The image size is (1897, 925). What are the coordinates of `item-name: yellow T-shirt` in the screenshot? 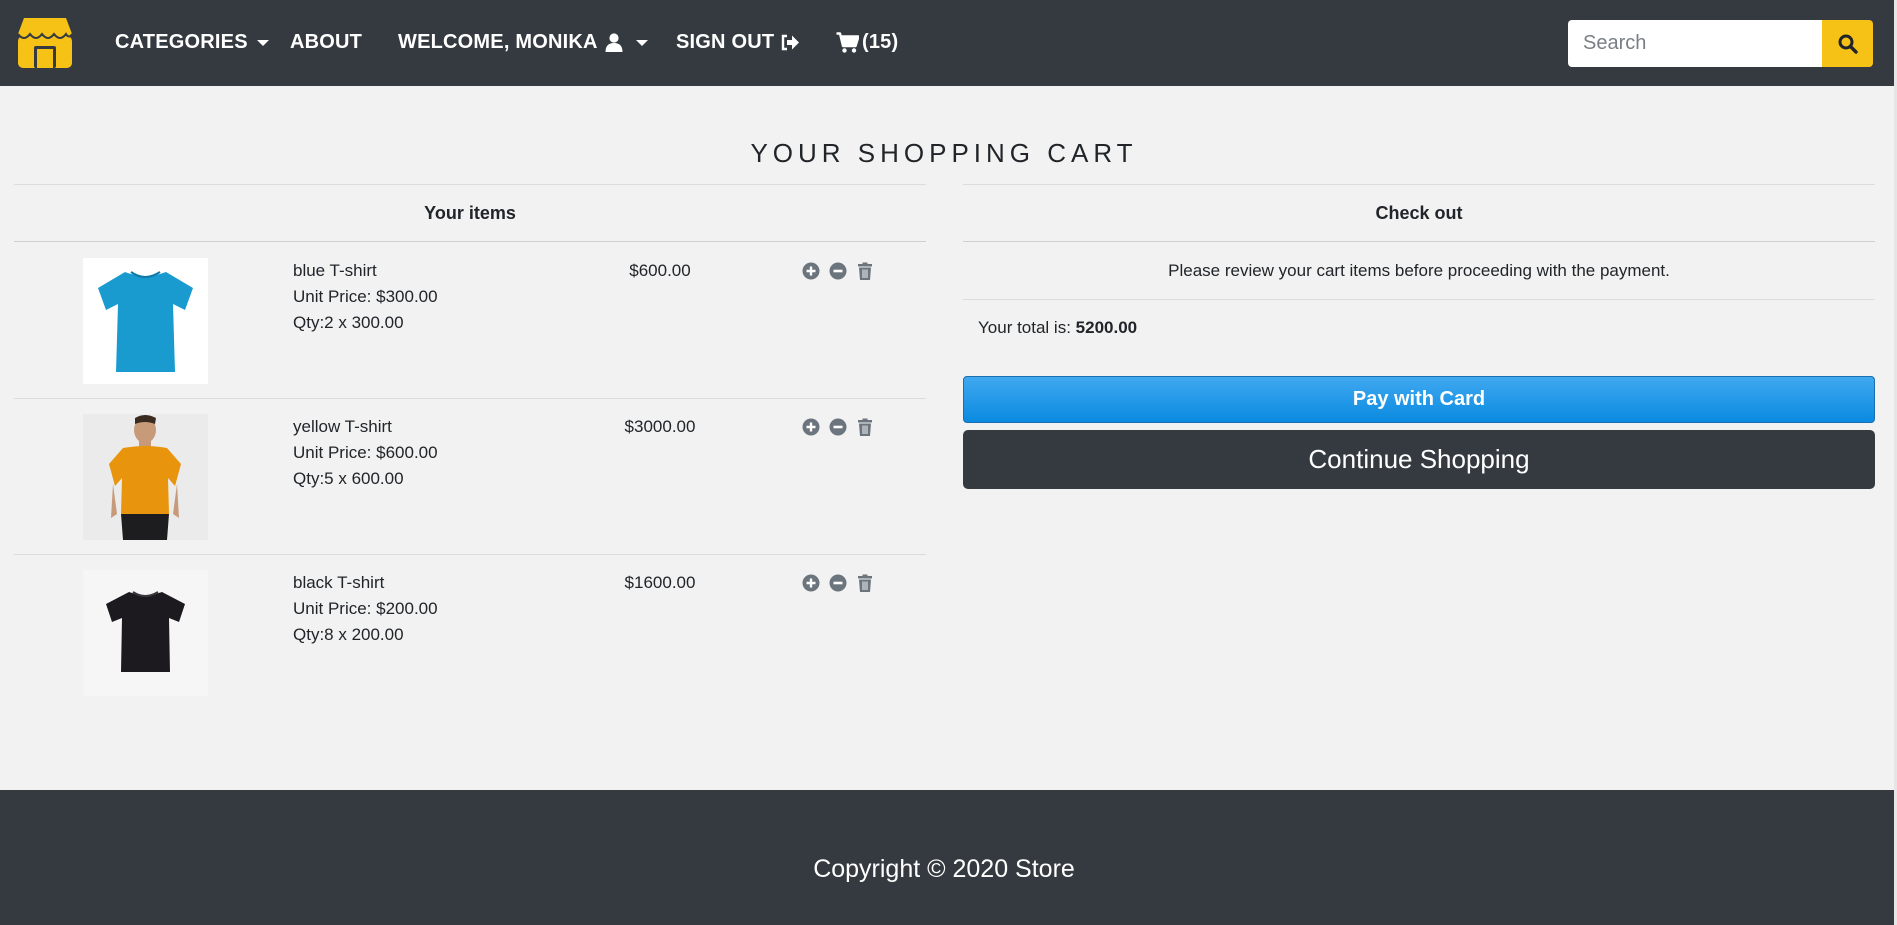 It's located at (342, 426).